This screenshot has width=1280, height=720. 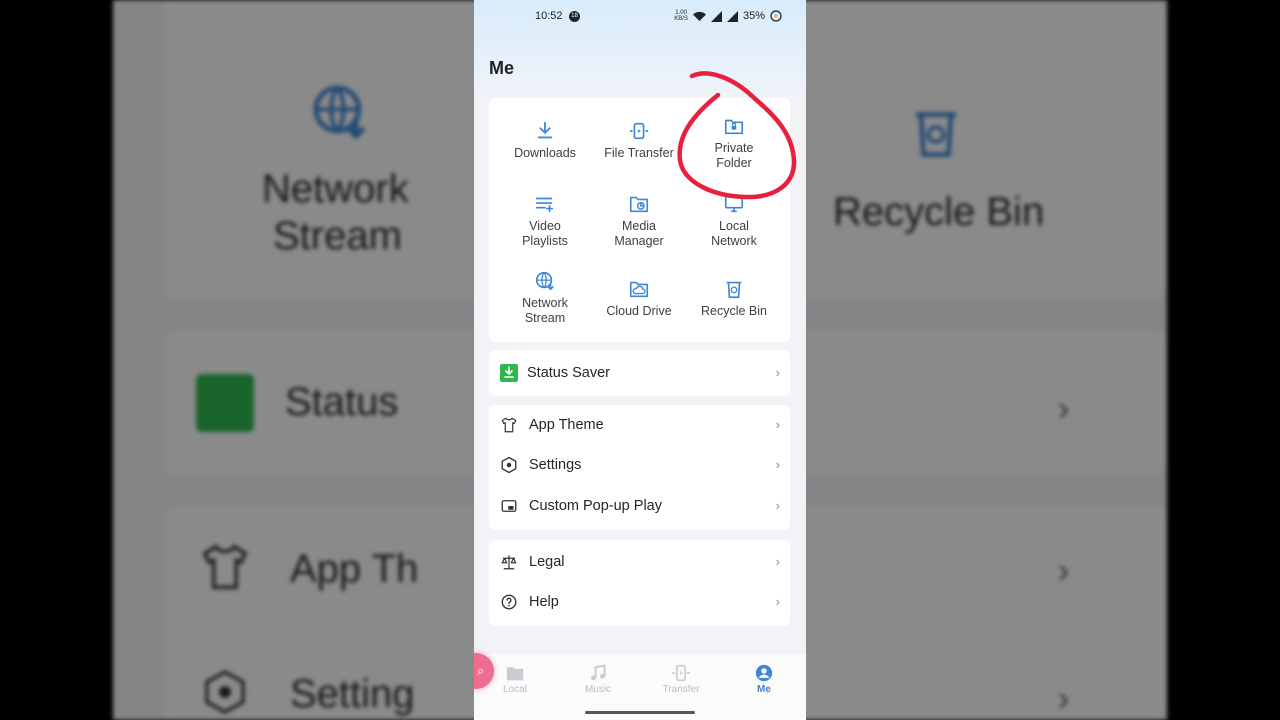 I want to click on tool-label: Downloads, so click(x=545, y=153).